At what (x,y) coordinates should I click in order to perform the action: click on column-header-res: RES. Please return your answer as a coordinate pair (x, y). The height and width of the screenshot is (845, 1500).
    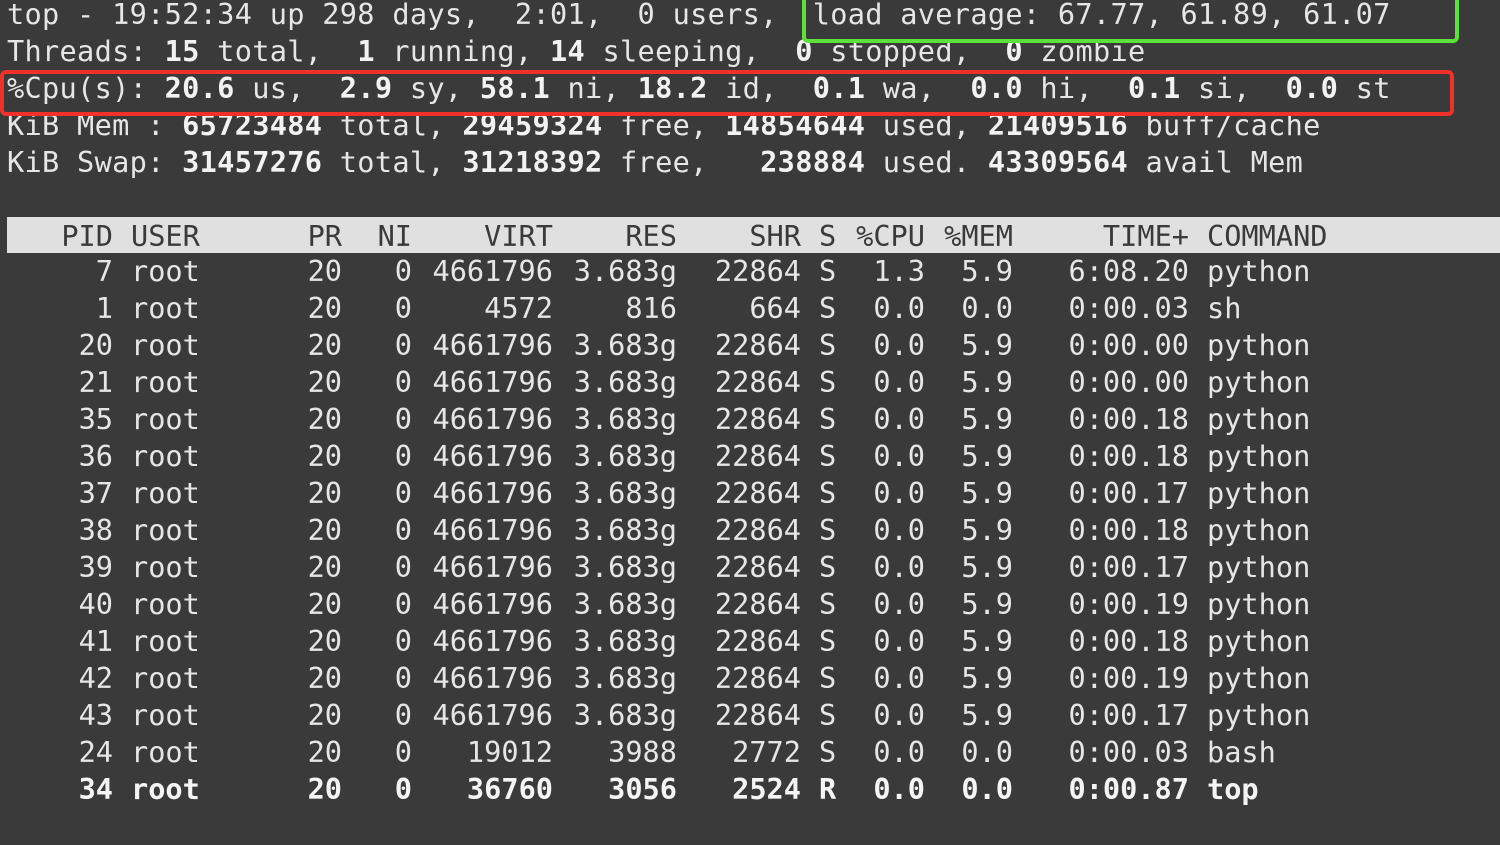
    Looking at the image, I should click on (622, 236).